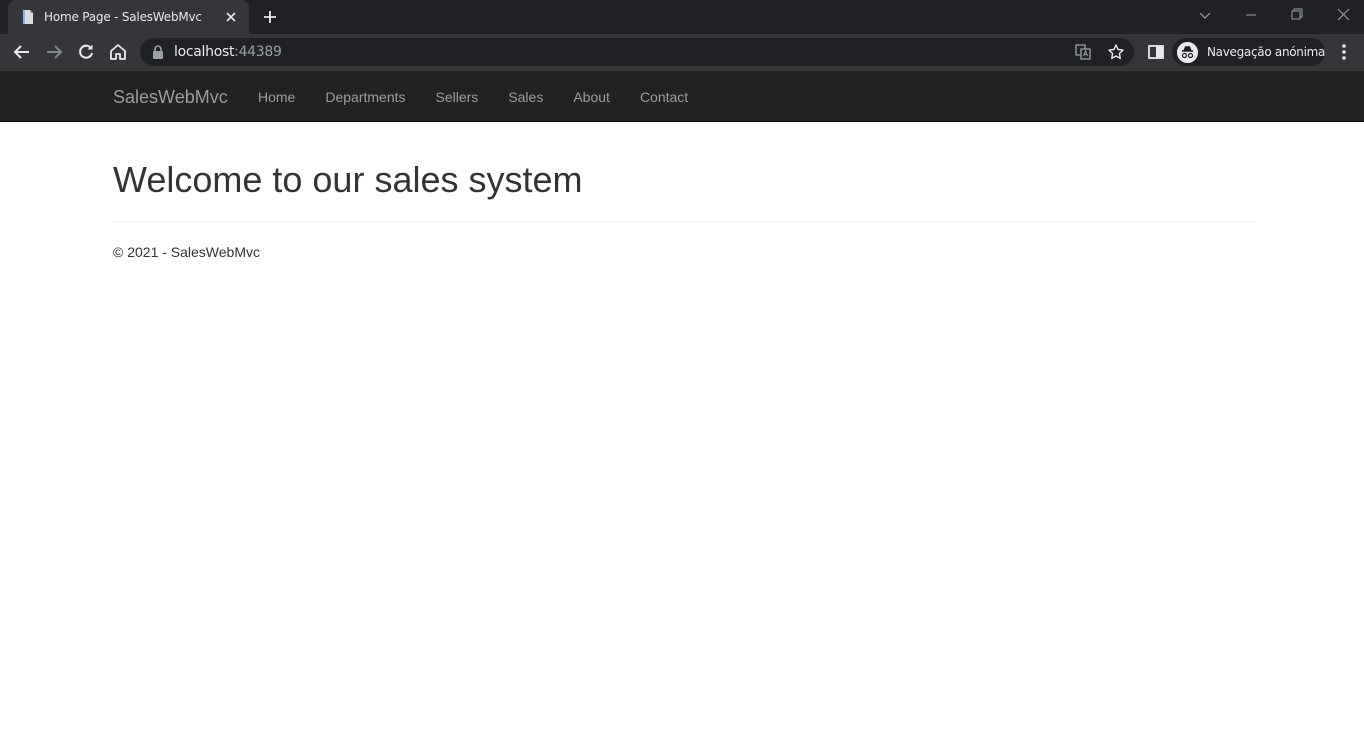  I want to click on nav-link-departments: Departments, so click(365, 97).